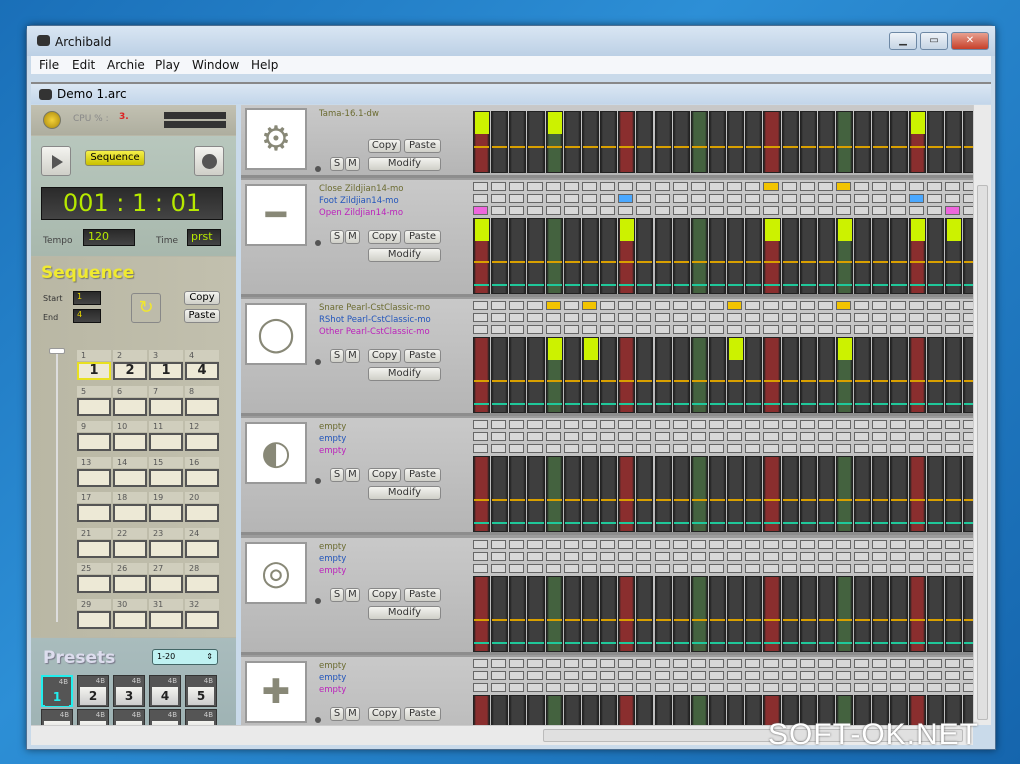 Image resolution: width=1020 pixels, height=764 pixels. Describe the element at coordinates (384, 714) in the screenshot. I see `copy-button: Copy` at that location.